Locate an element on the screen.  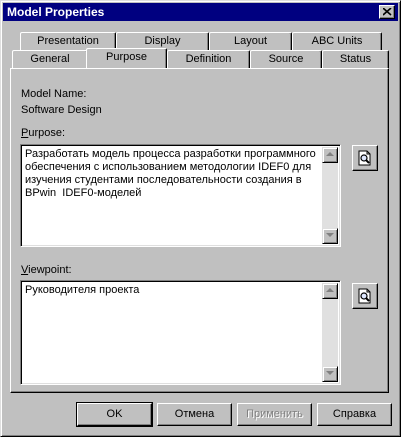
purpose-lookup-button is located at coordinates (365, 158).